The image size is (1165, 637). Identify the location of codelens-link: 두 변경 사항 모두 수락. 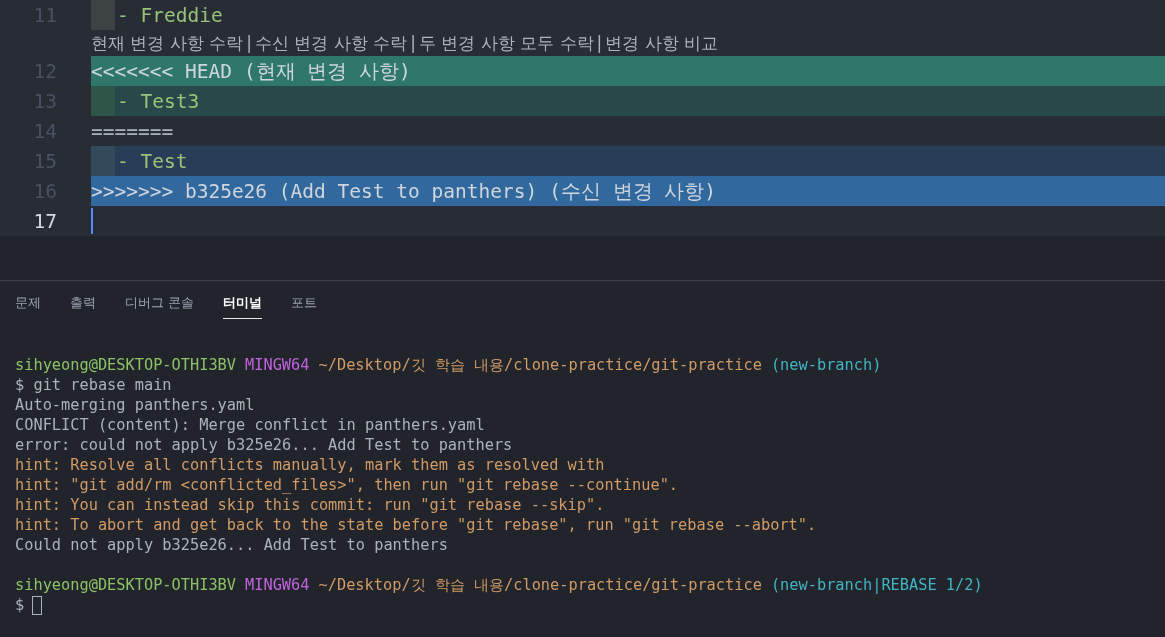
(506, 43).